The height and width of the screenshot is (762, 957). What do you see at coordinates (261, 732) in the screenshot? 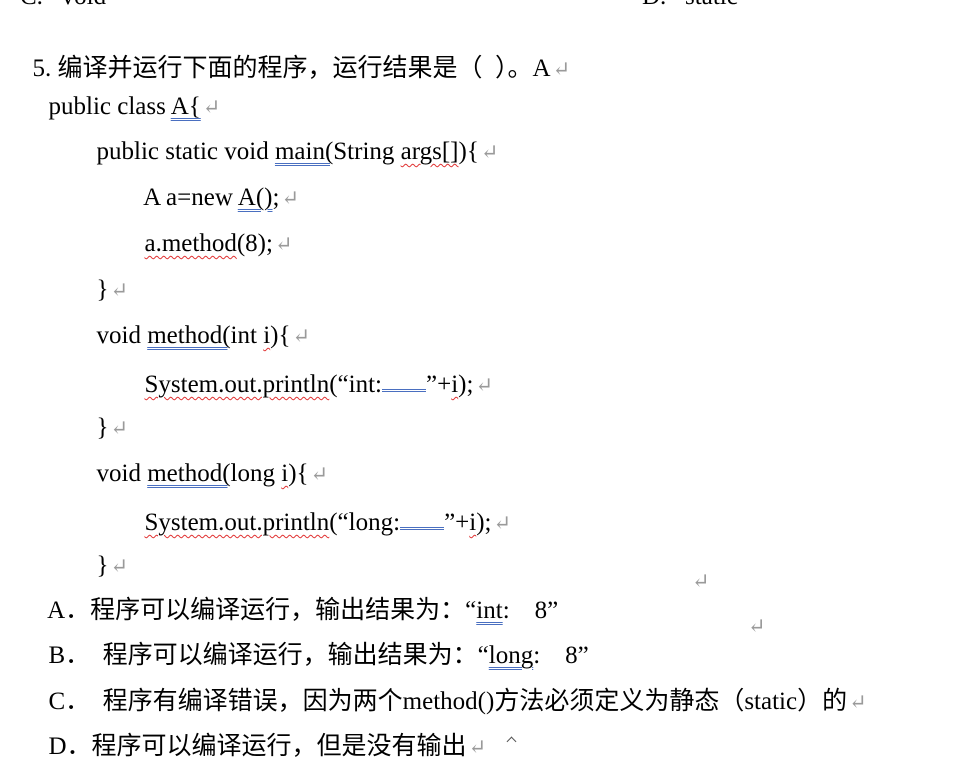
I see `option-d: D．程序可以编译运行，但是没有输出↵` at bounding box center [261, 732].